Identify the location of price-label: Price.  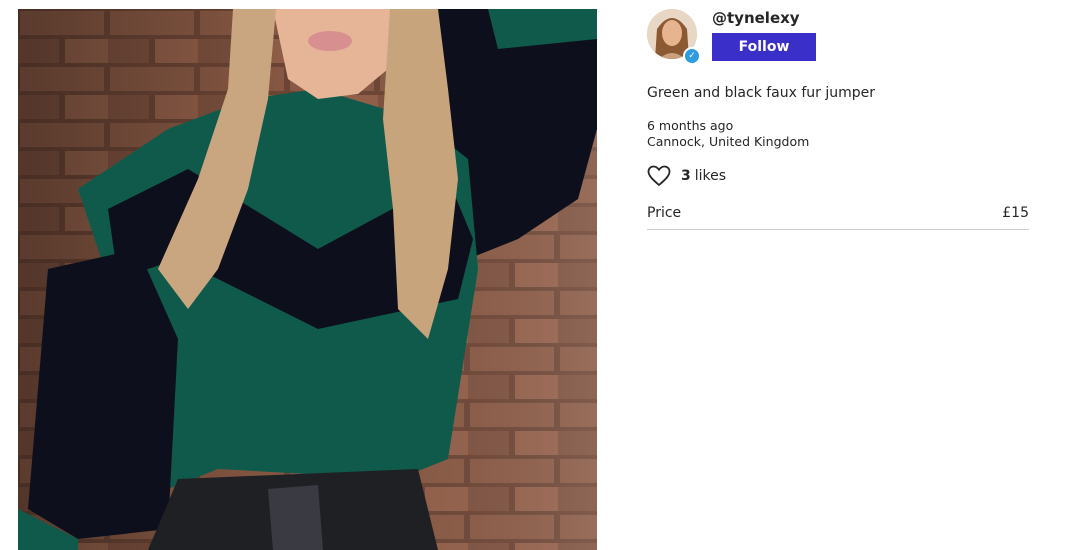
(664, 213).